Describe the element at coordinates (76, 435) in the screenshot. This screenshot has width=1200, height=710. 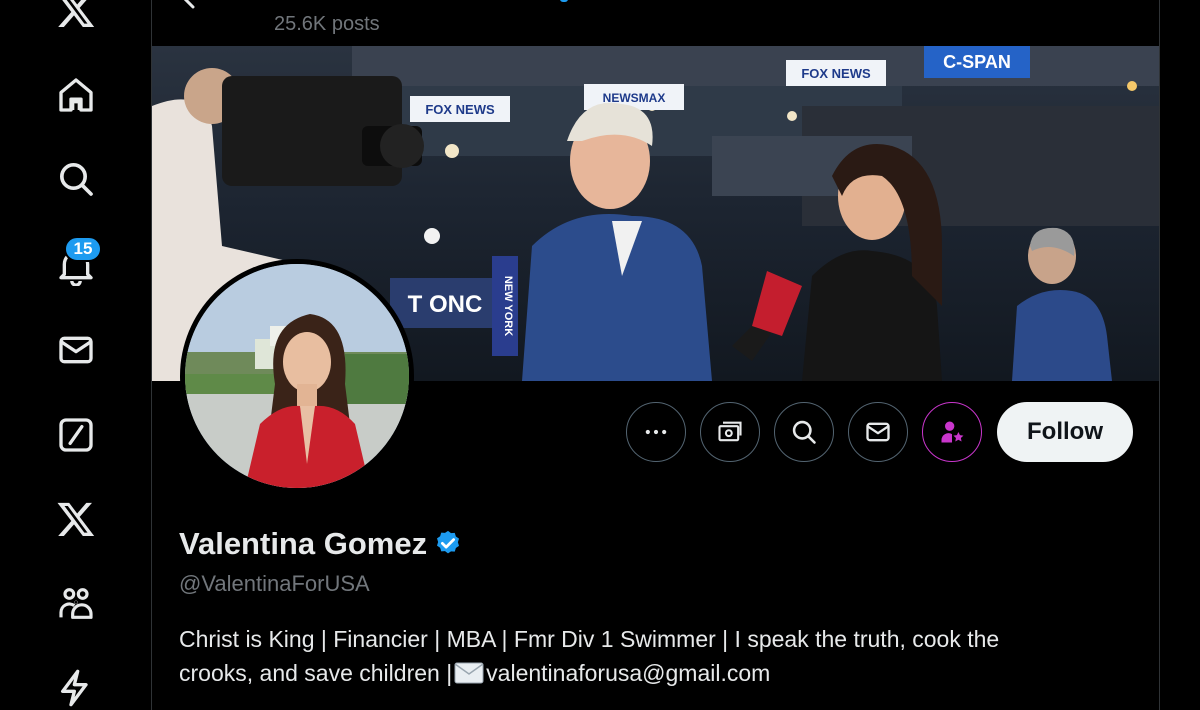
I see `grok-icon` at that location.